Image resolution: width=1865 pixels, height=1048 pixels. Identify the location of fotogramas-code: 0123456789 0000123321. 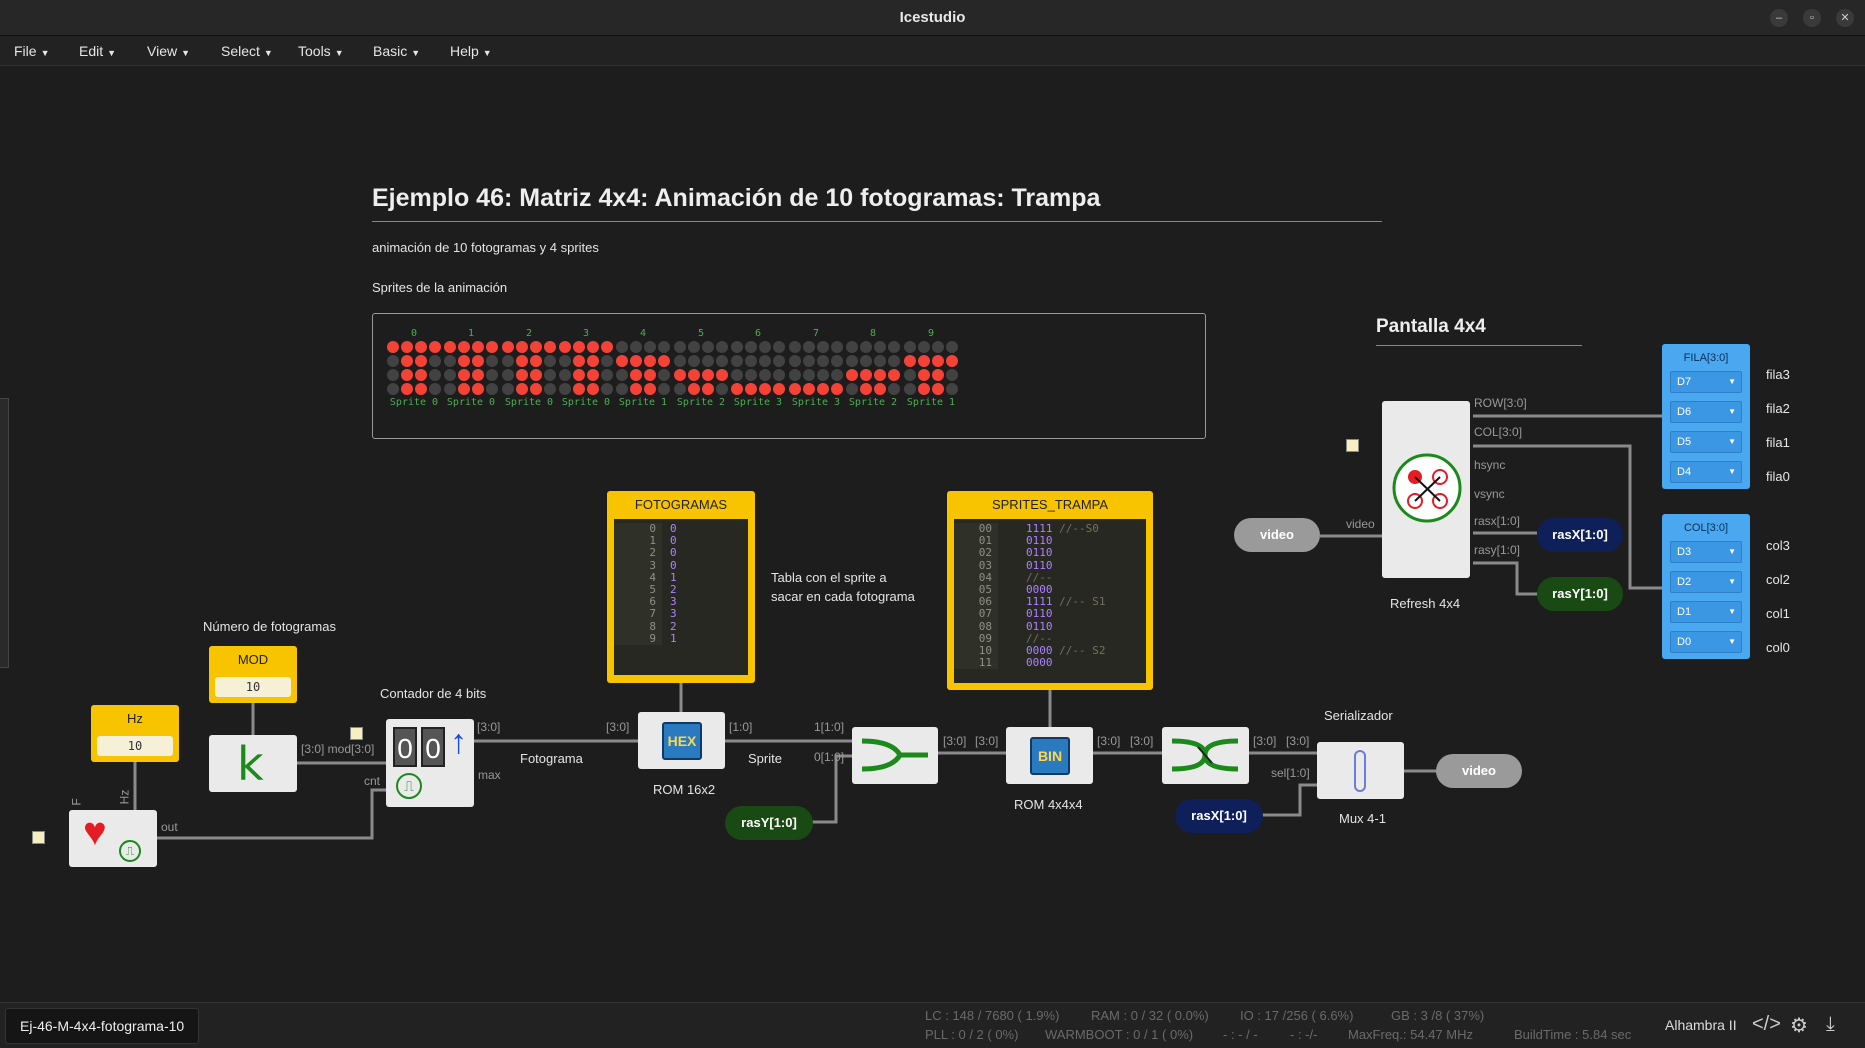
(681, 597).